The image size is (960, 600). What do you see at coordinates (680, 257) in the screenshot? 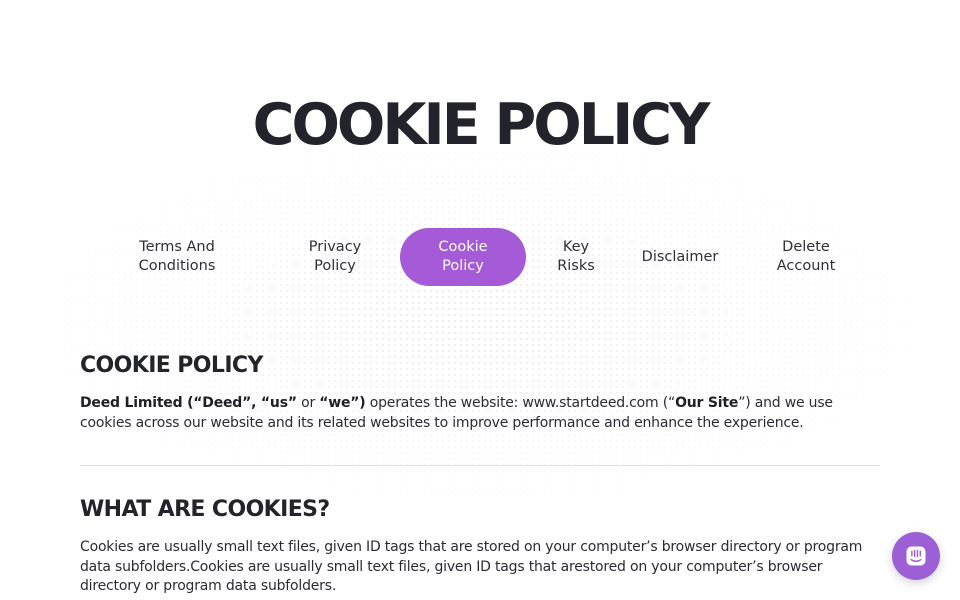
I see `tab-disclaimer: Disclaimer` at bounding box center [680, 257].